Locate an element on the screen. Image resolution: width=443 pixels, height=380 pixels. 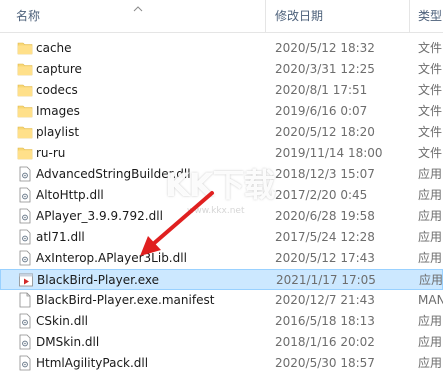
file-row: DMSkin.dll 2018/1/16 20:02 应用 is located at coordinates (221, 342).